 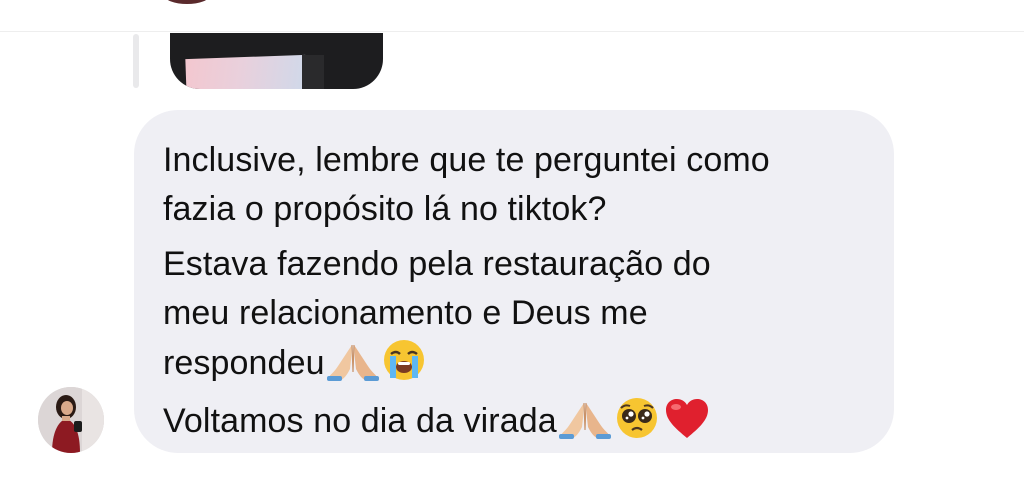 I want to click on sender-avatar, so click(x=71, y=420).